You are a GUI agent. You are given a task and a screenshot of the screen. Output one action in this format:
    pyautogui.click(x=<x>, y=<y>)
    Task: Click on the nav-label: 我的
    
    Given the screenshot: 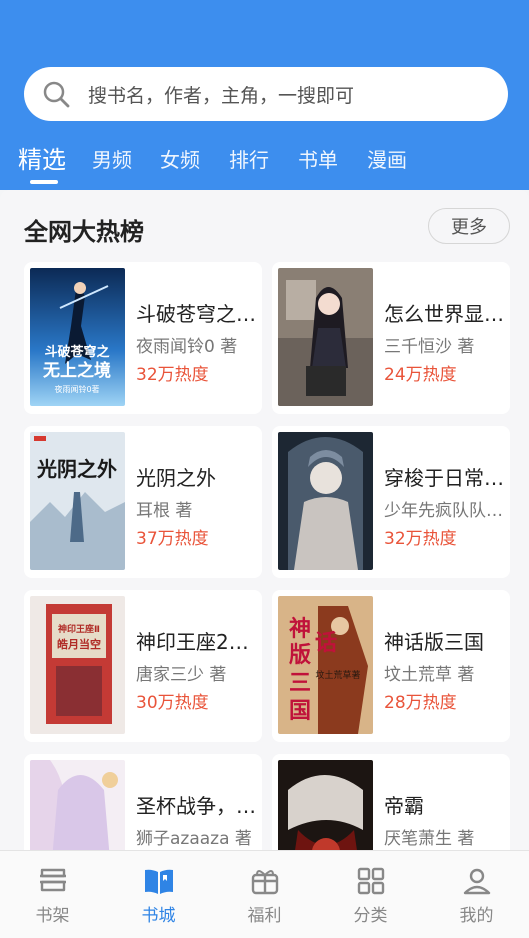 What is the action you would take?
    pyautogui.click(x=476, y=916)
    